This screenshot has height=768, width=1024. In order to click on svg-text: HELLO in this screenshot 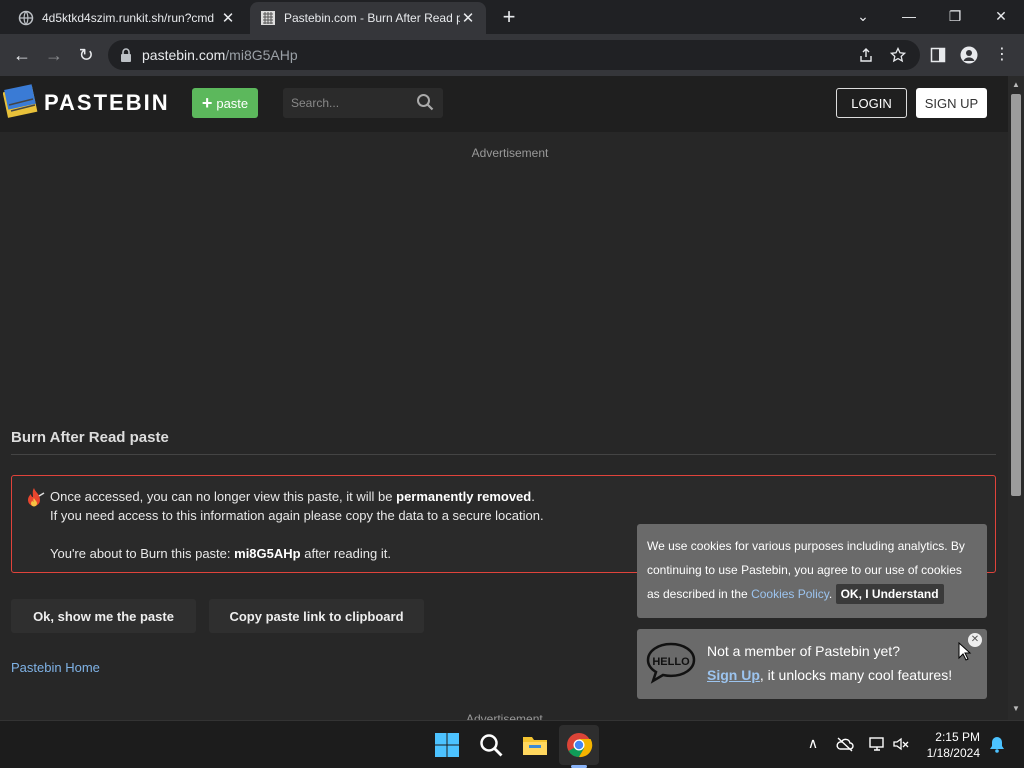, I will do `click(671, 662)`.